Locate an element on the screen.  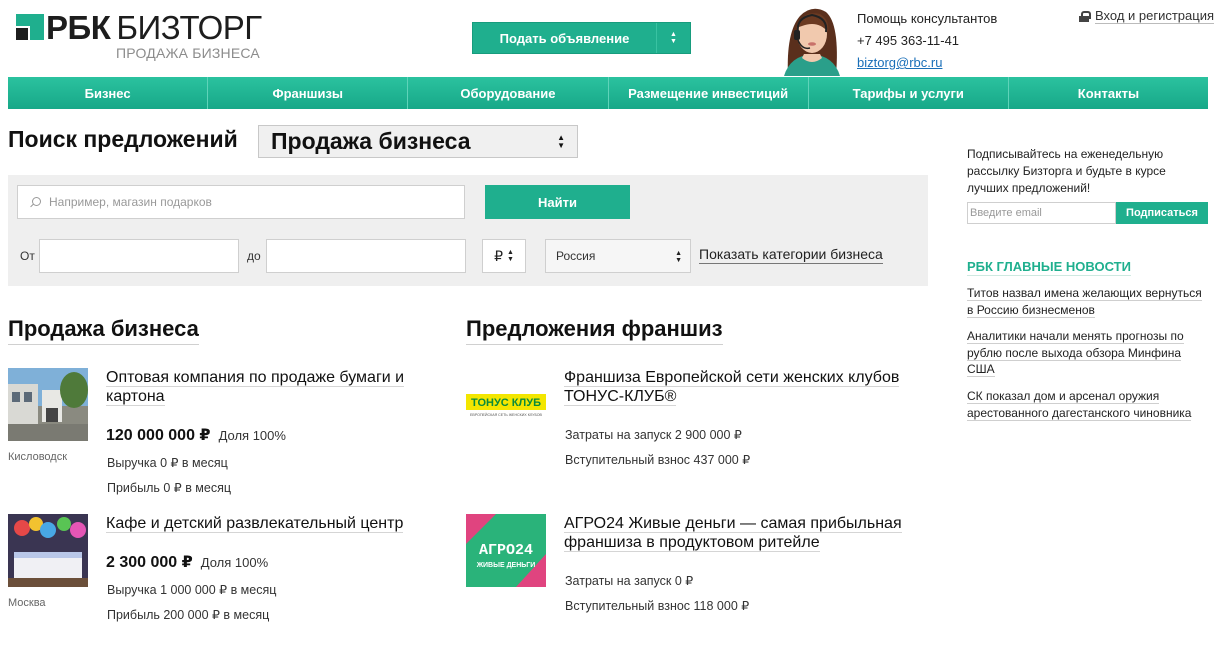
category-select: Продажа бизнеса ▲ ▼ is located at coordinates (418, 141).